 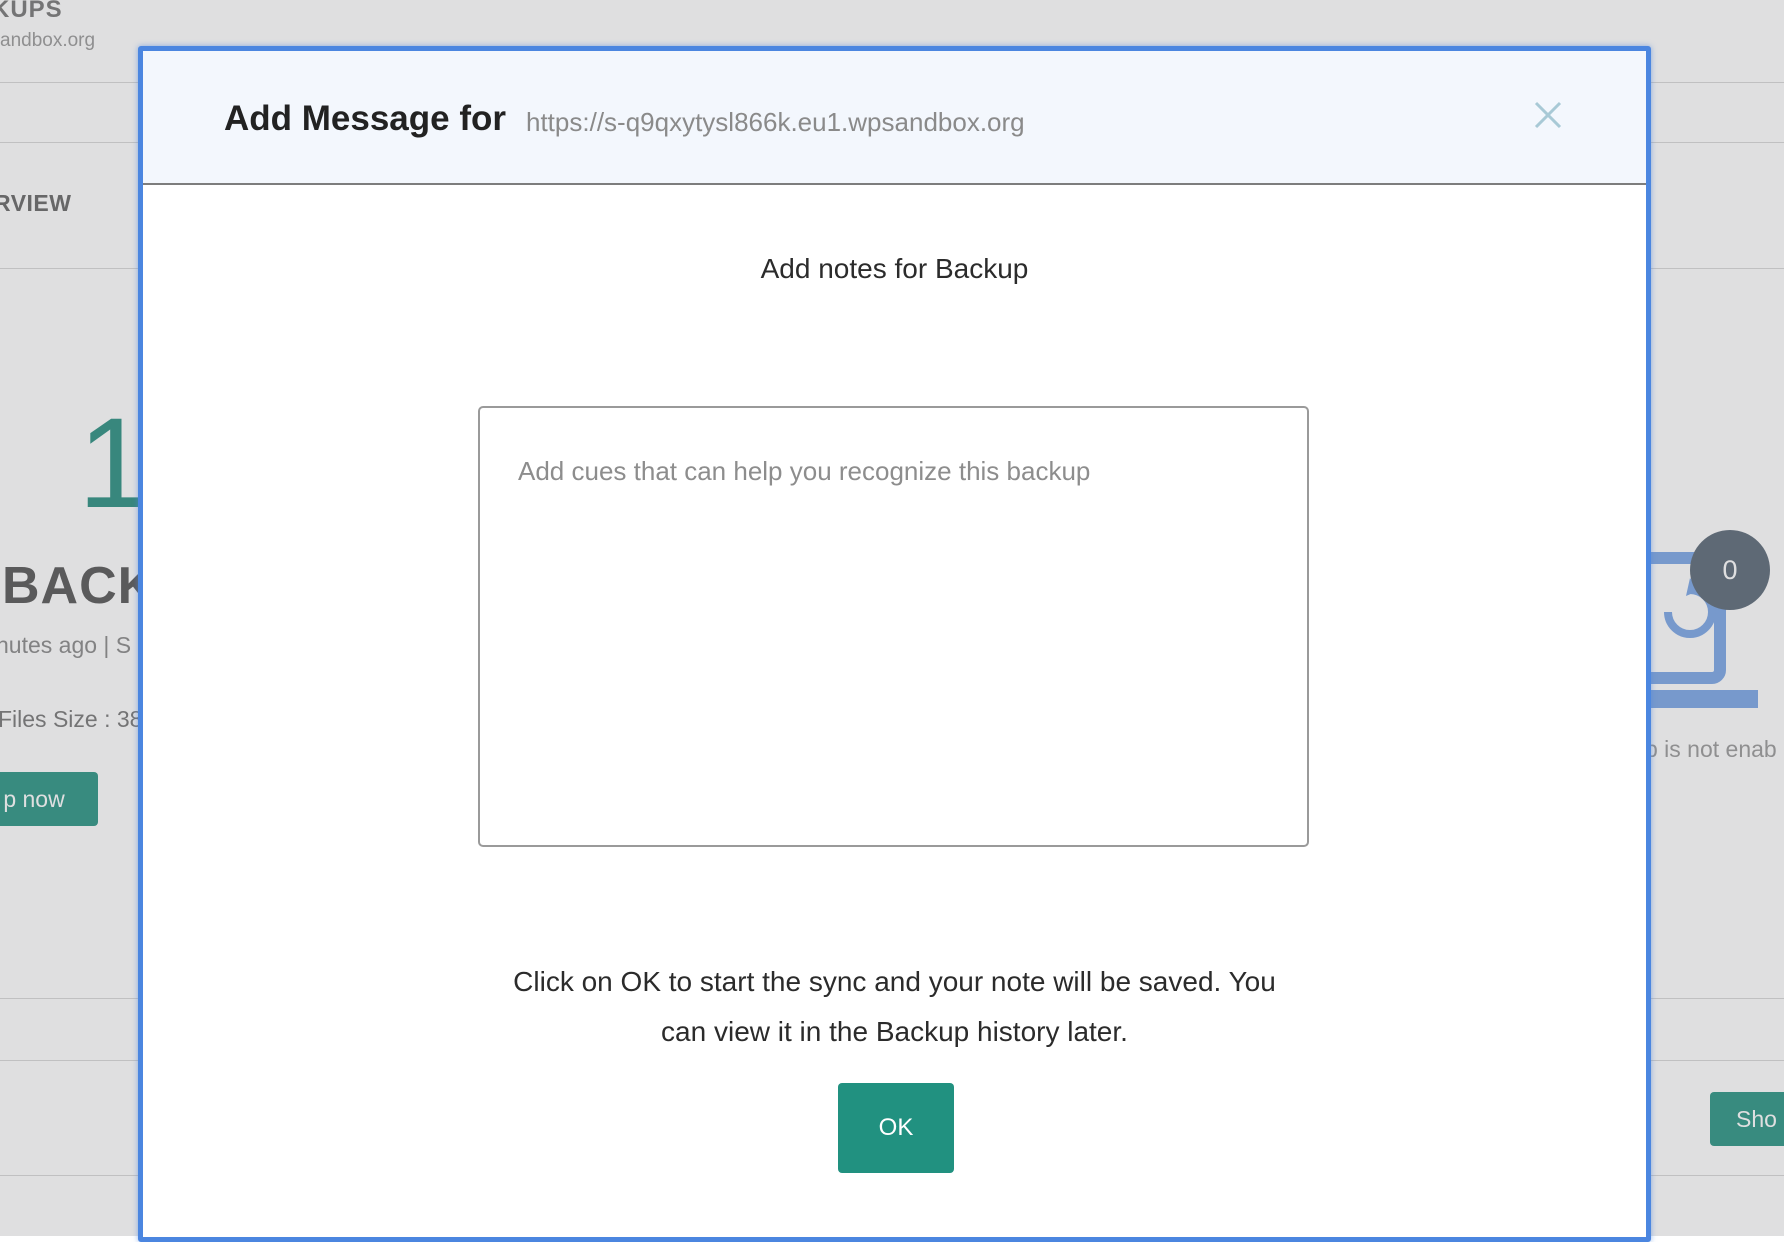 What do you see at coordinates (894, 268) in the screenshot?
I see `modal-subtitle: Add notes for Backup` at bounding box center [894, 268].